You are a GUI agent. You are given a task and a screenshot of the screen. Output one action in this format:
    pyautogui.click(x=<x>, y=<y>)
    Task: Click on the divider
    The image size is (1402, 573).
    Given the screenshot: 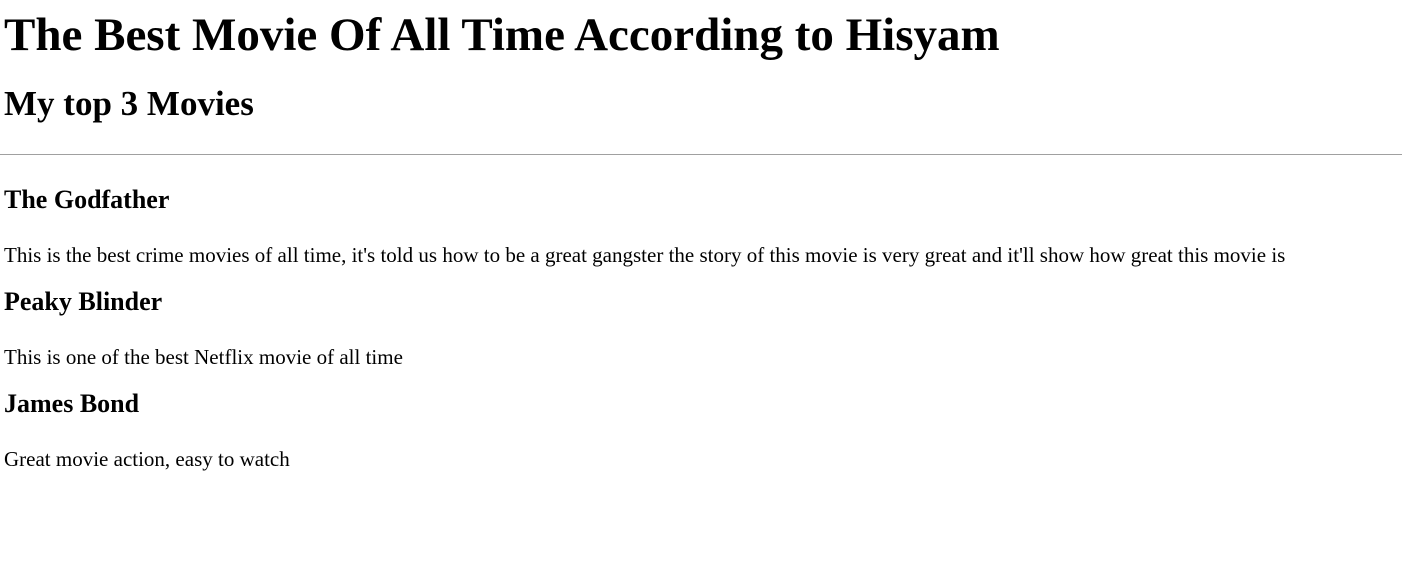 What is the action you would take?
    pyautogui.click(x=701, y=154)
    